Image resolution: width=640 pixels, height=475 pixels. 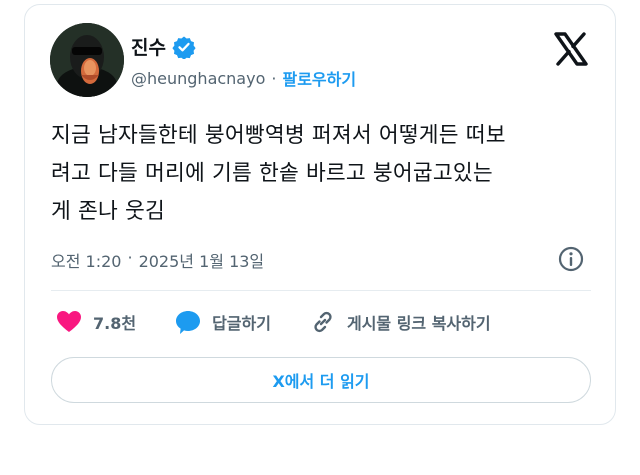 I want to click on x-logo-icon, so click(x=571, y=49).